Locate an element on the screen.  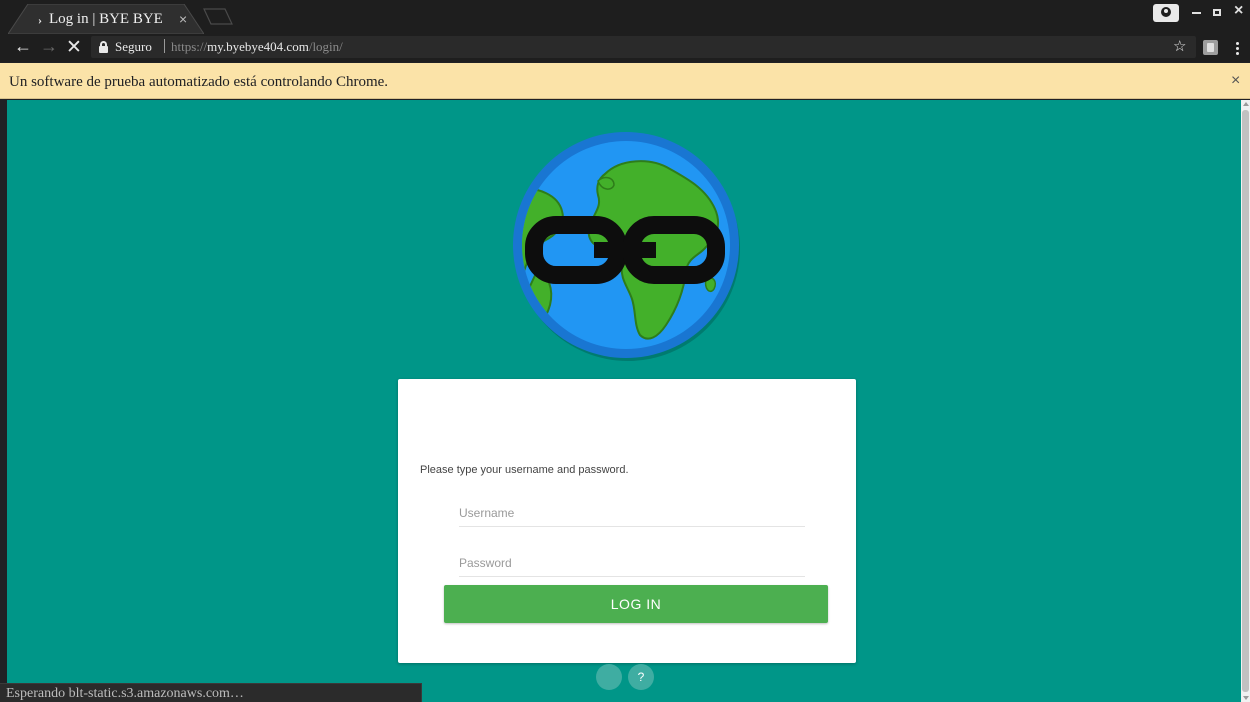
secure-label: Seguro is located at coordinates (133, 47).